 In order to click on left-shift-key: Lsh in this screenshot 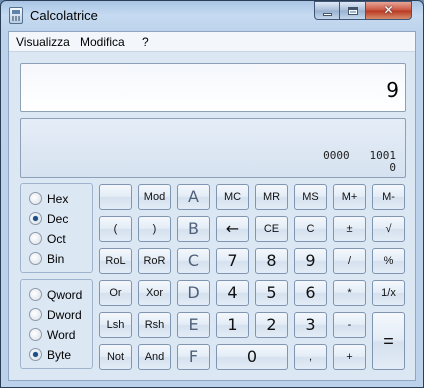, I will do `click(115, 325)`.